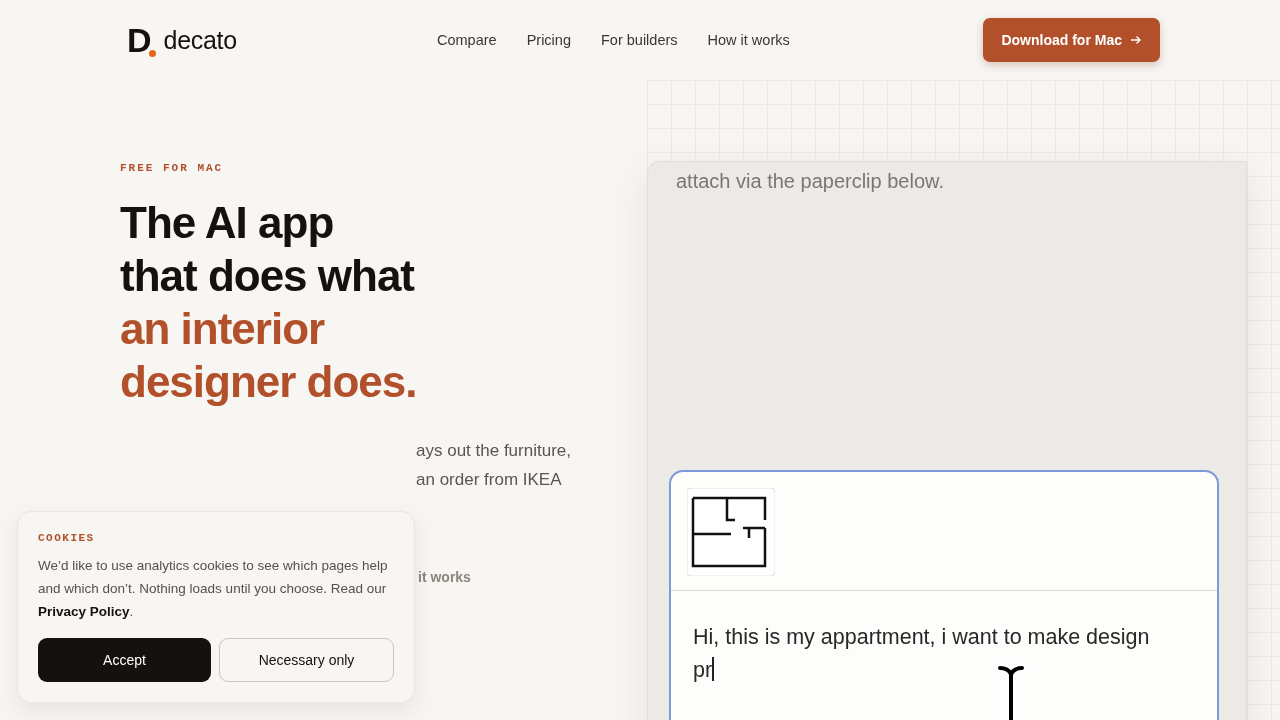 Image resolution: width=1280 pixels, height=720 pixels. I want to click on necessary-only-button: Necessary only, so click(306, 660).